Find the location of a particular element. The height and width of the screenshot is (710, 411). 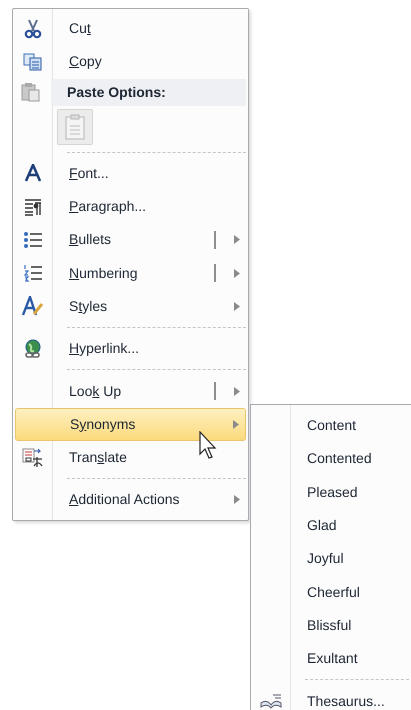

styles-icon is located at coordinates (33, 306).